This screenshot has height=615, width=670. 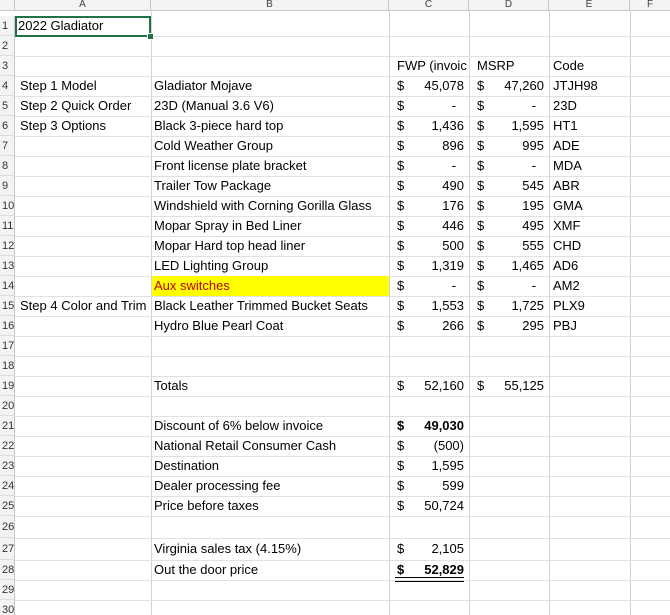 I want to click on cell-item-code: XMF, so click(x=592, y=226).